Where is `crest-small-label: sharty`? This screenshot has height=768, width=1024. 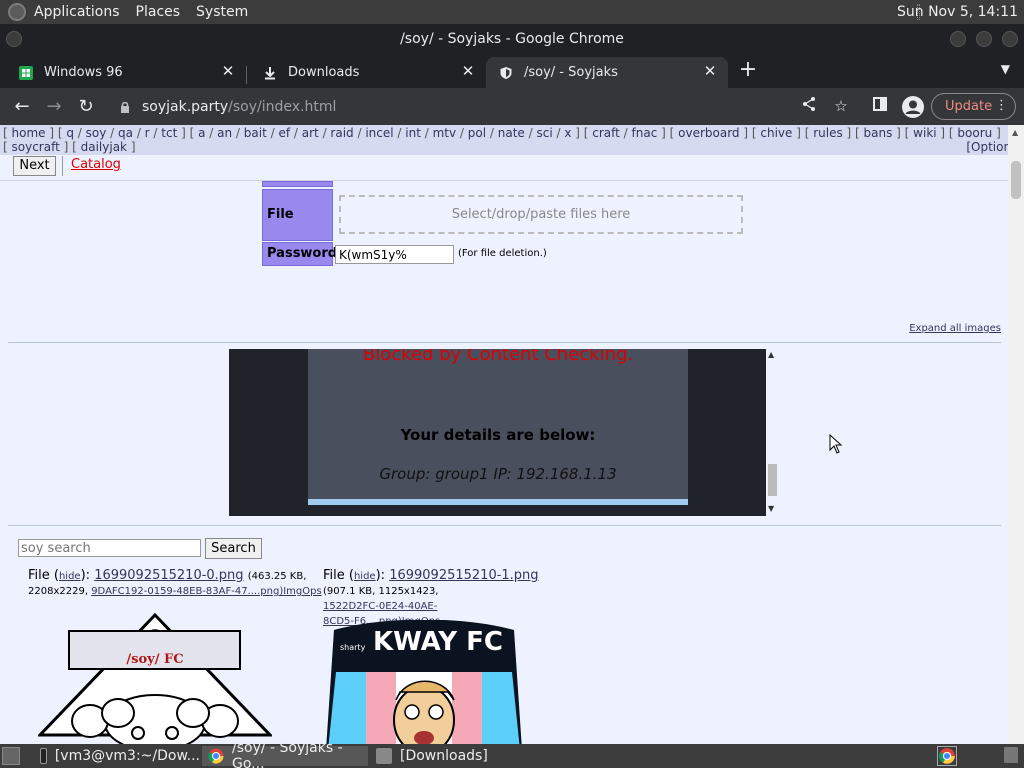
crest-small-label: sharty is located at coordinates (353, 647).